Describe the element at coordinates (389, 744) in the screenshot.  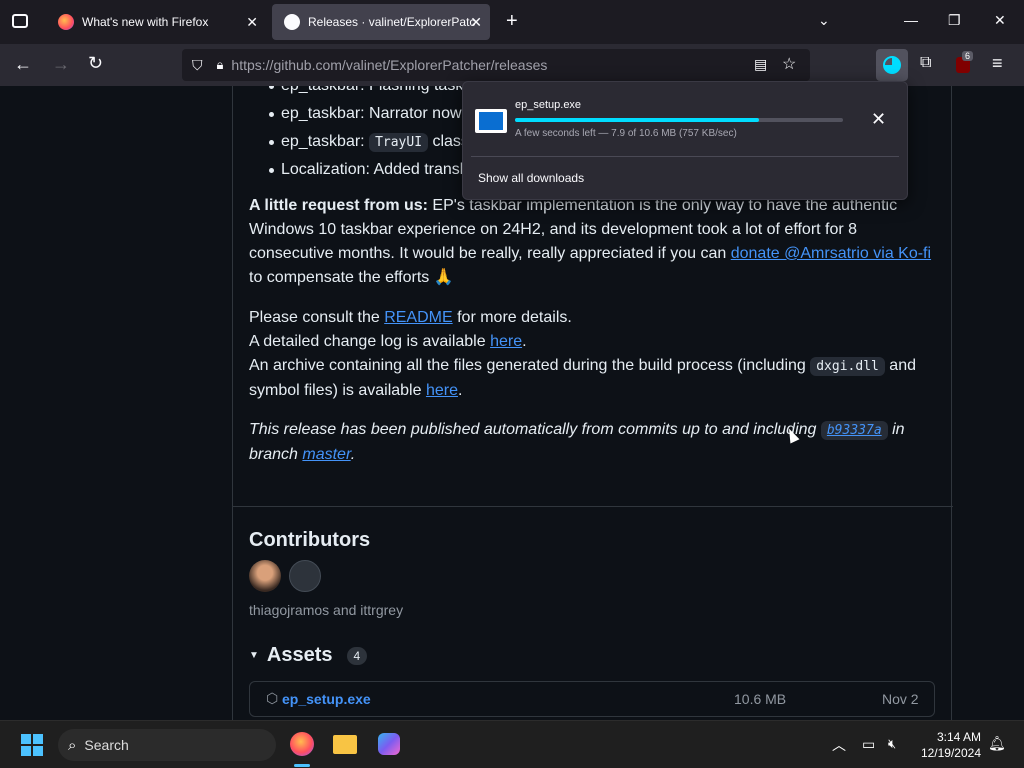
I see `copilot-icon` at that location.